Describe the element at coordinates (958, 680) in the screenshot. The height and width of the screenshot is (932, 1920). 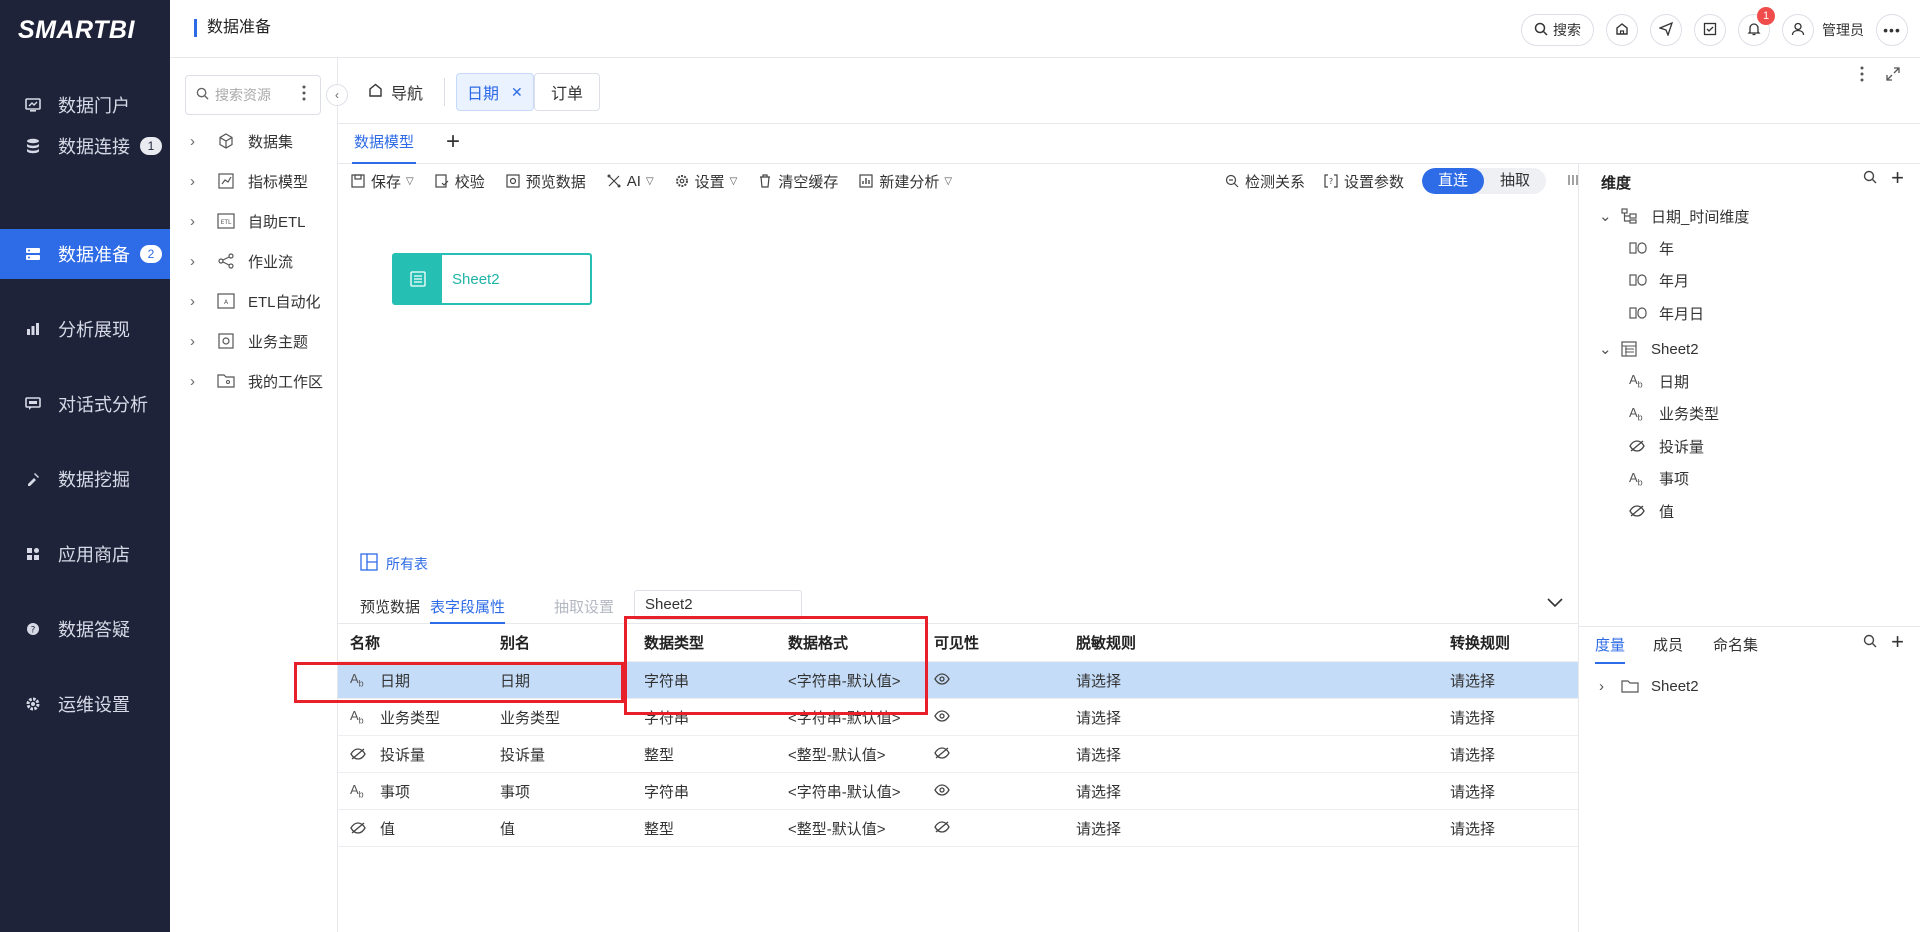
I see `table-row: Ab 日期 日期 字符串 <字符串-默认值> 请选择 请选择` at that location.